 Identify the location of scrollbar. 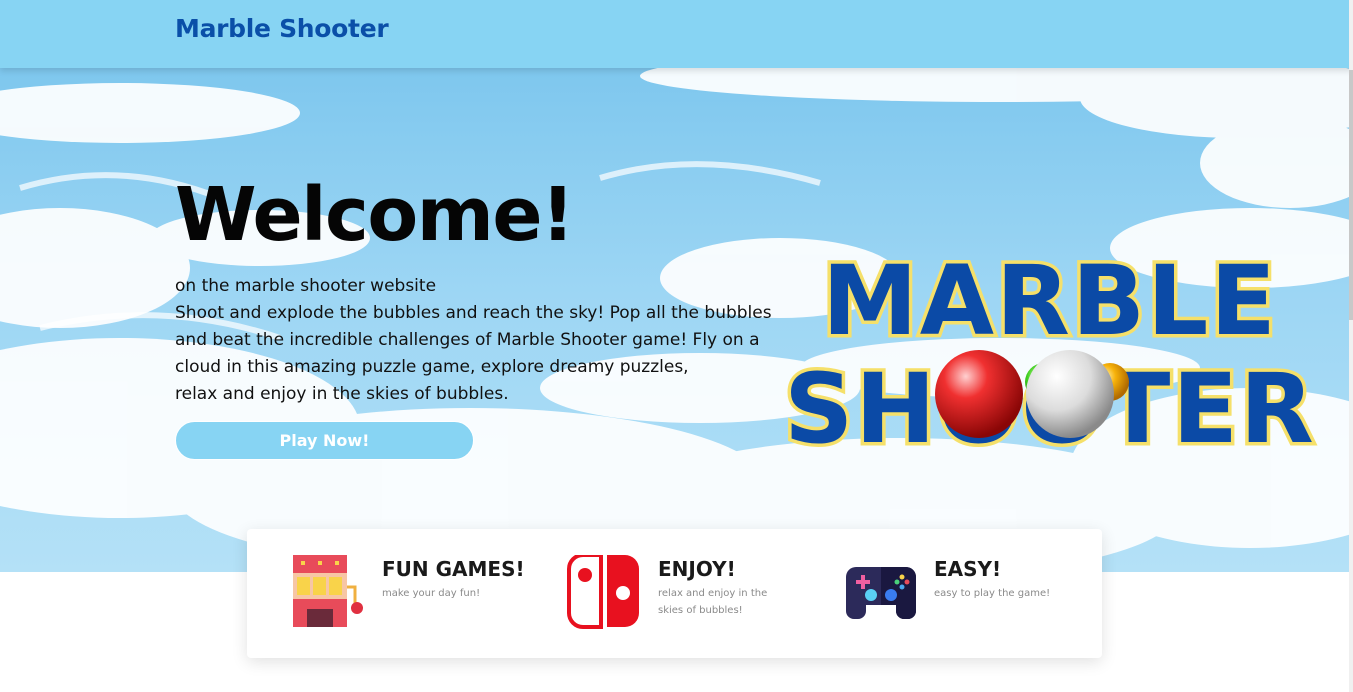
(1351, 346).